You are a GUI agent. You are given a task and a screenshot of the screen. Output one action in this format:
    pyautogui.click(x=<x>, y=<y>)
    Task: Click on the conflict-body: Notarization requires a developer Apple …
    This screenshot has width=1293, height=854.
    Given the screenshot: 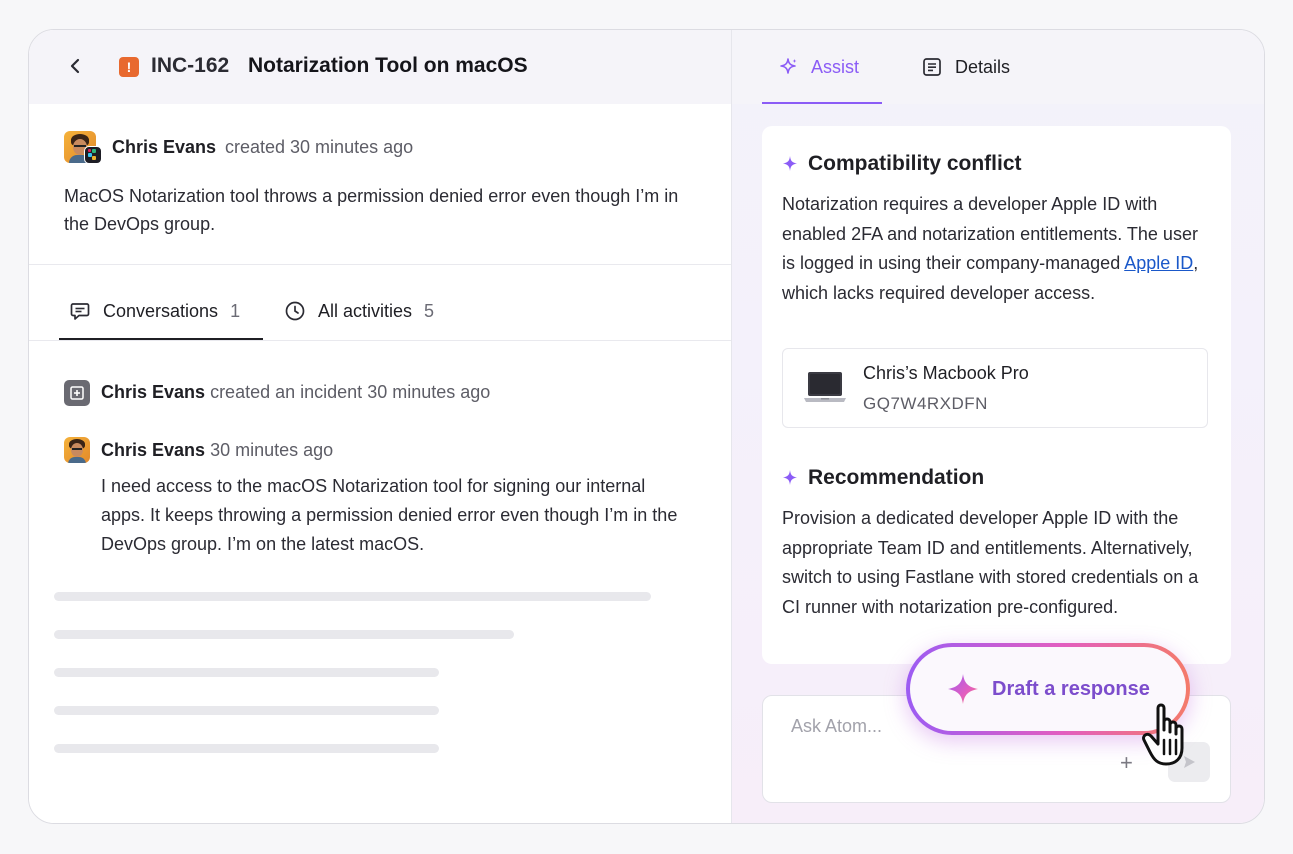 What is the action you would take?
    pyautogui.click(x=997, y=249)
    